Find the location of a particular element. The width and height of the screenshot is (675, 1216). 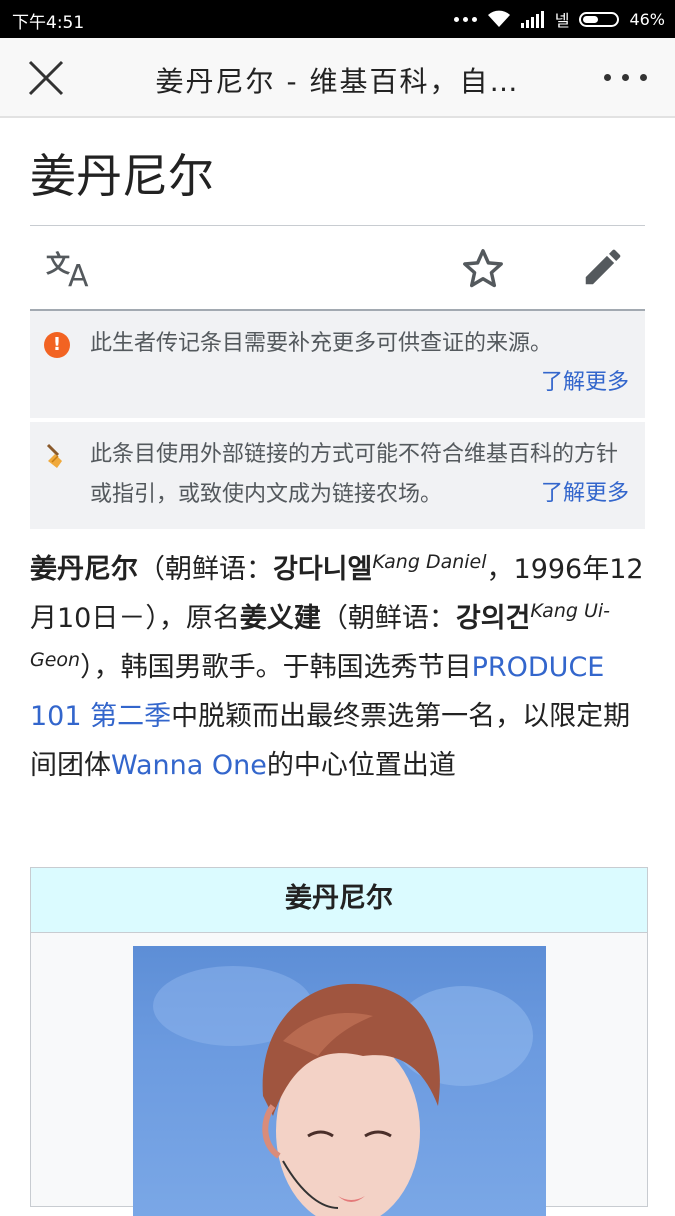

star-icon is located at coordinates (483, 269).